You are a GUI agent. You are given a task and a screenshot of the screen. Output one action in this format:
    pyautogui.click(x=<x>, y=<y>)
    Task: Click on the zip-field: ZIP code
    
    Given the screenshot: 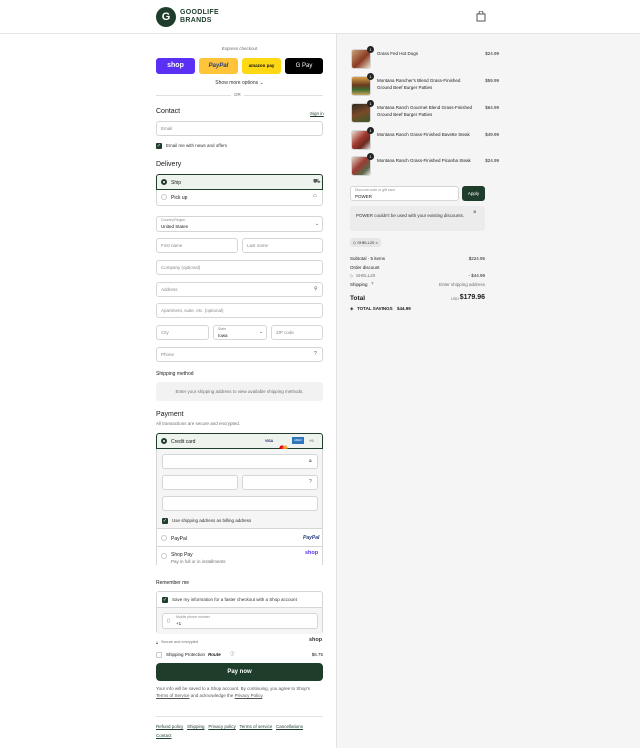 What is the action you would take?
    pyautogui.click(x=297, y=332)
    